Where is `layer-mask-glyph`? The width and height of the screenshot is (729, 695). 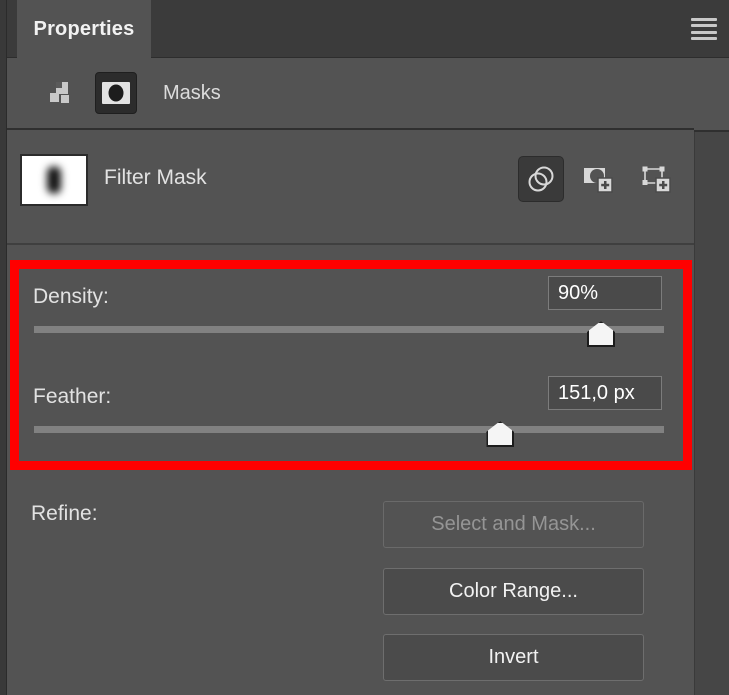 layer-mask-glyph is located at coordinates (116, 93).